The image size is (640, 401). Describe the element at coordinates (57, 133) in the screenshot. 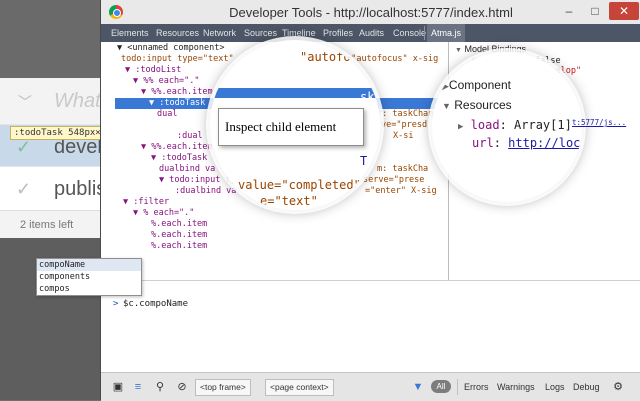

I see `inspector-tooltip: :todoTask 548px×` at that location.